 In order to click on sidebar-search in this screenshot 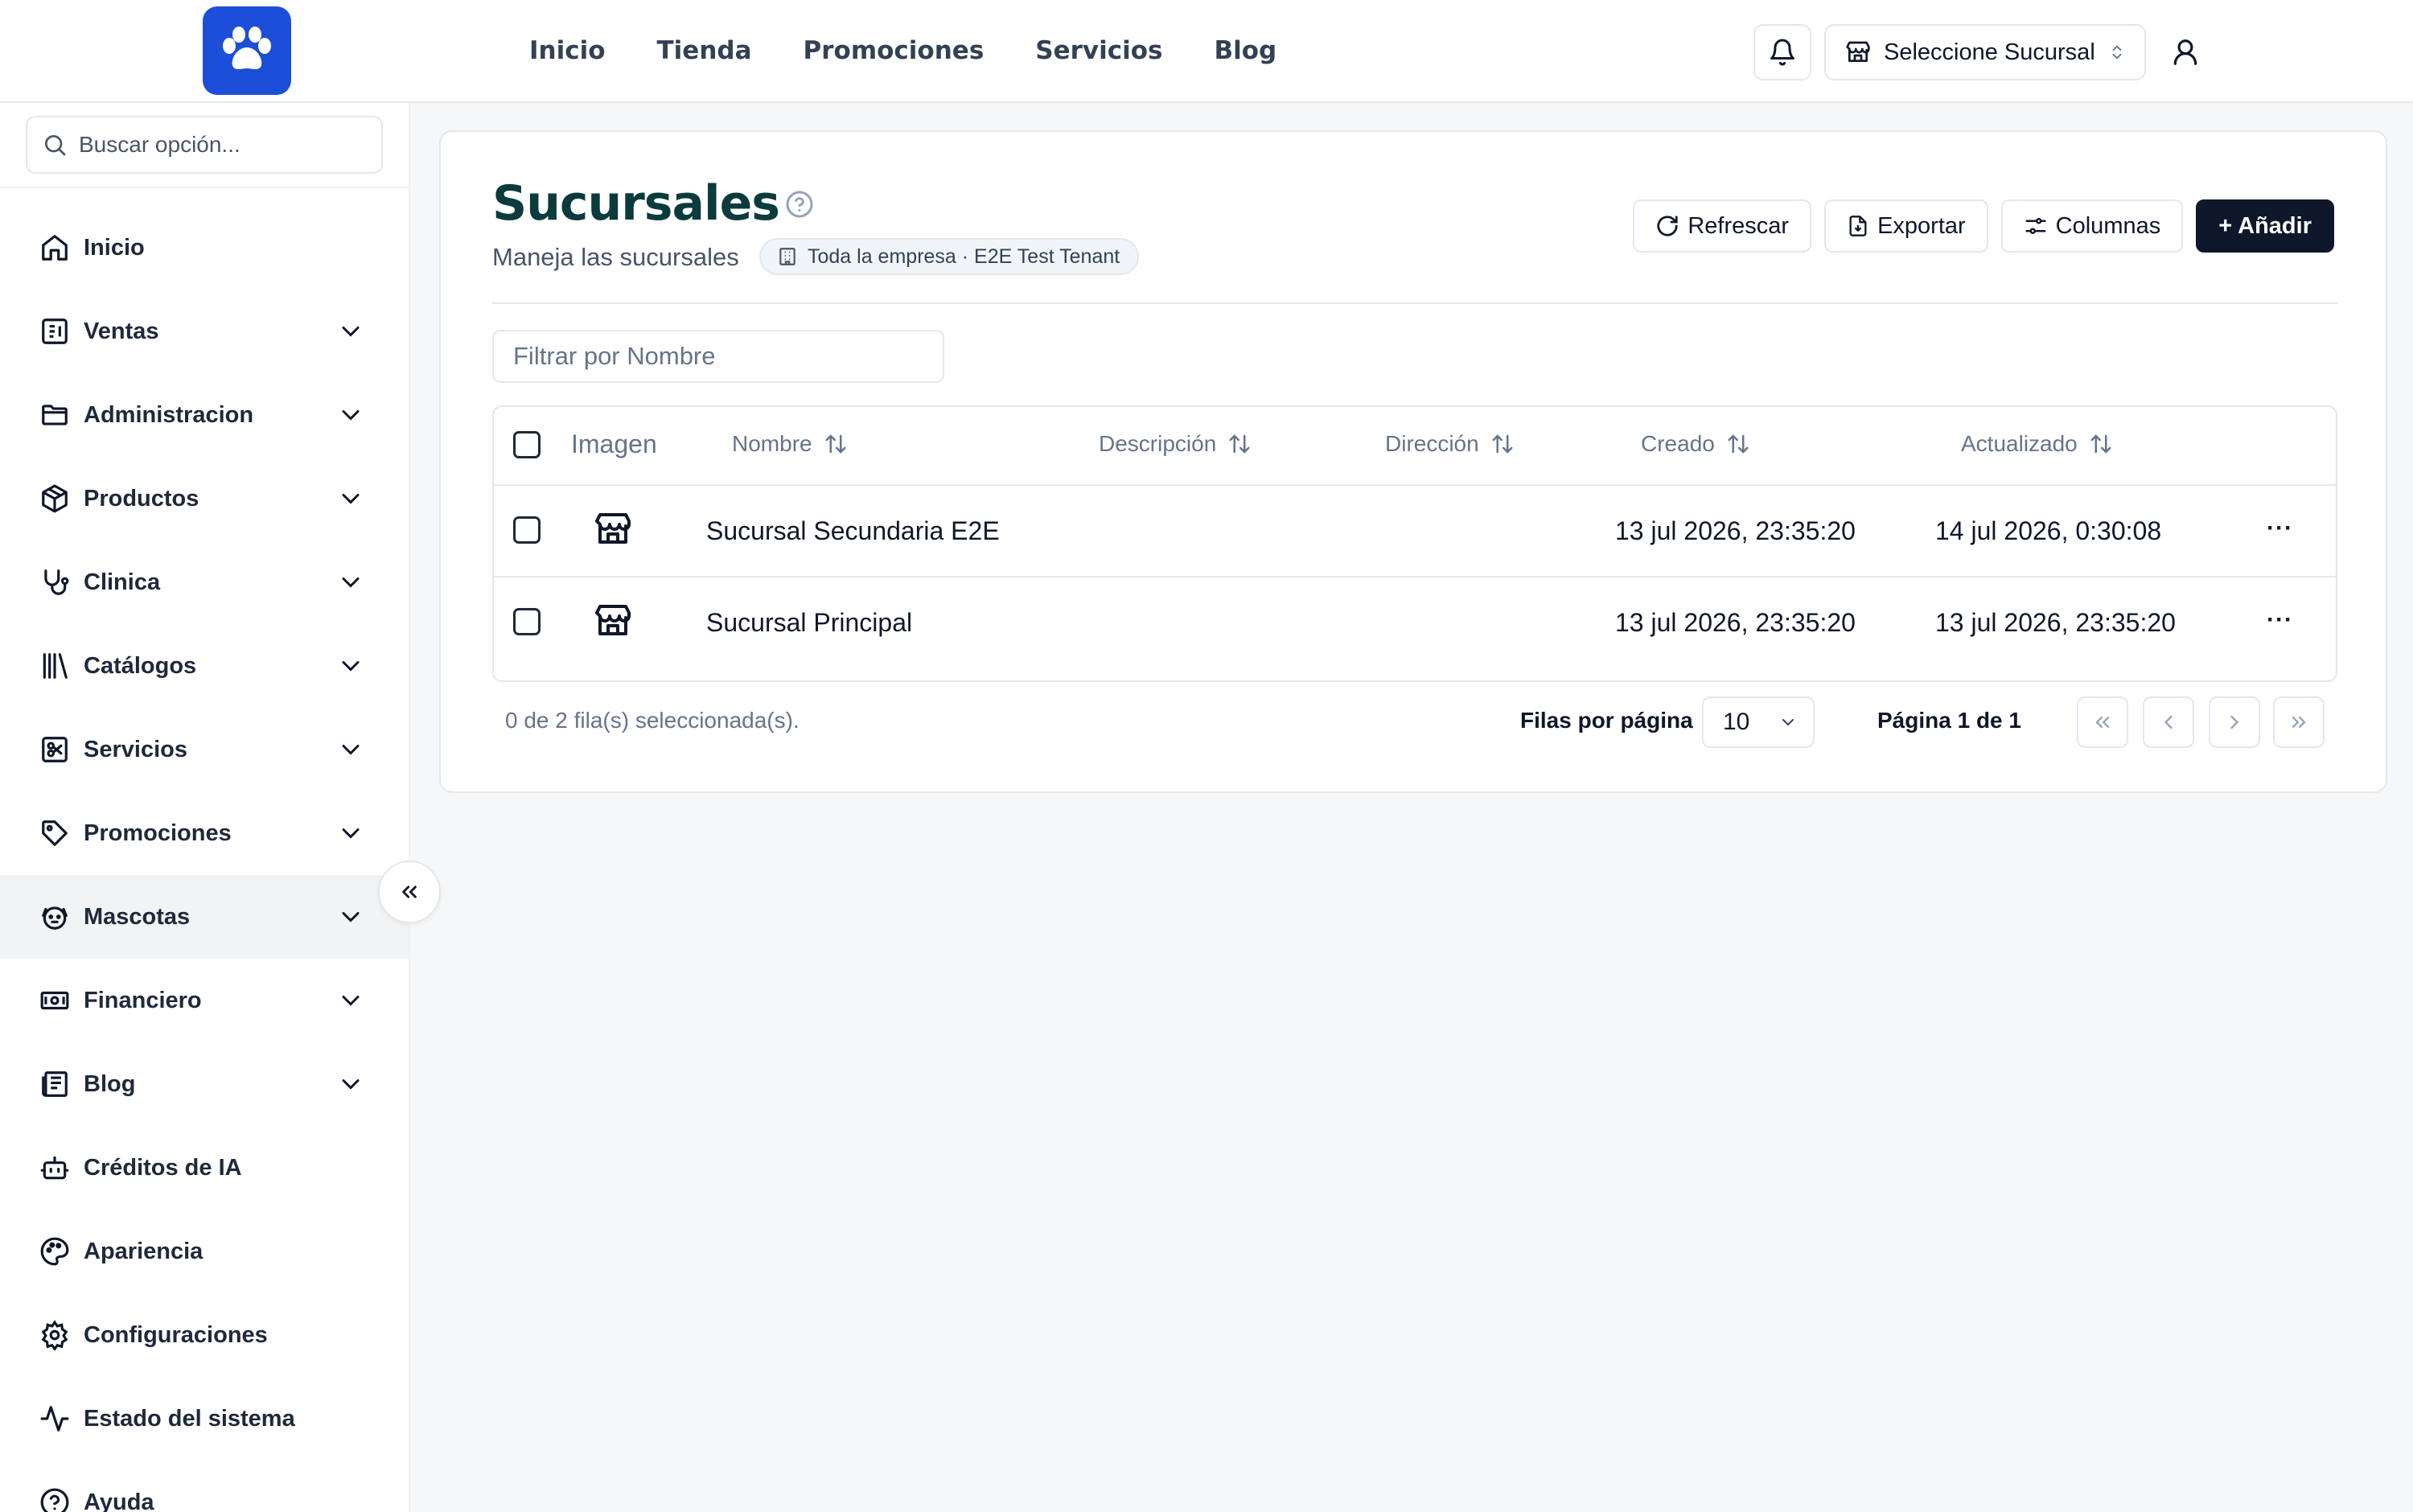, I will do `click(204, 145)`.